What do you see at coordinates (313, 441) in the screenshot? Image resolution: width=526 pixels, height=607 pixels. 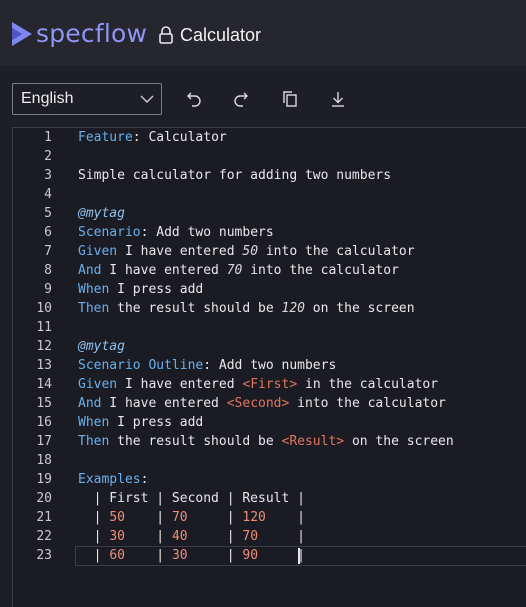 I see `outline-placeholder: <Result>` at bounding box center [313, 441].